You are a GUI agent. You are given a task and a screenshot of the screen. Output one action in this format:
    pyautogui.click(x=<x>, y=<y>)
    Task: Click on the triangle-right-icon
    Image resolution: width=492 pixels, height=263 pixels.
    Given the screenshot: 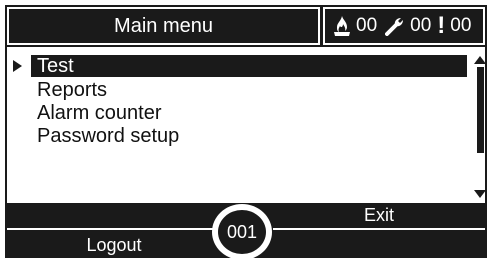 What is the action you would take?
    pyautogui.click(x=17, y=66)
    